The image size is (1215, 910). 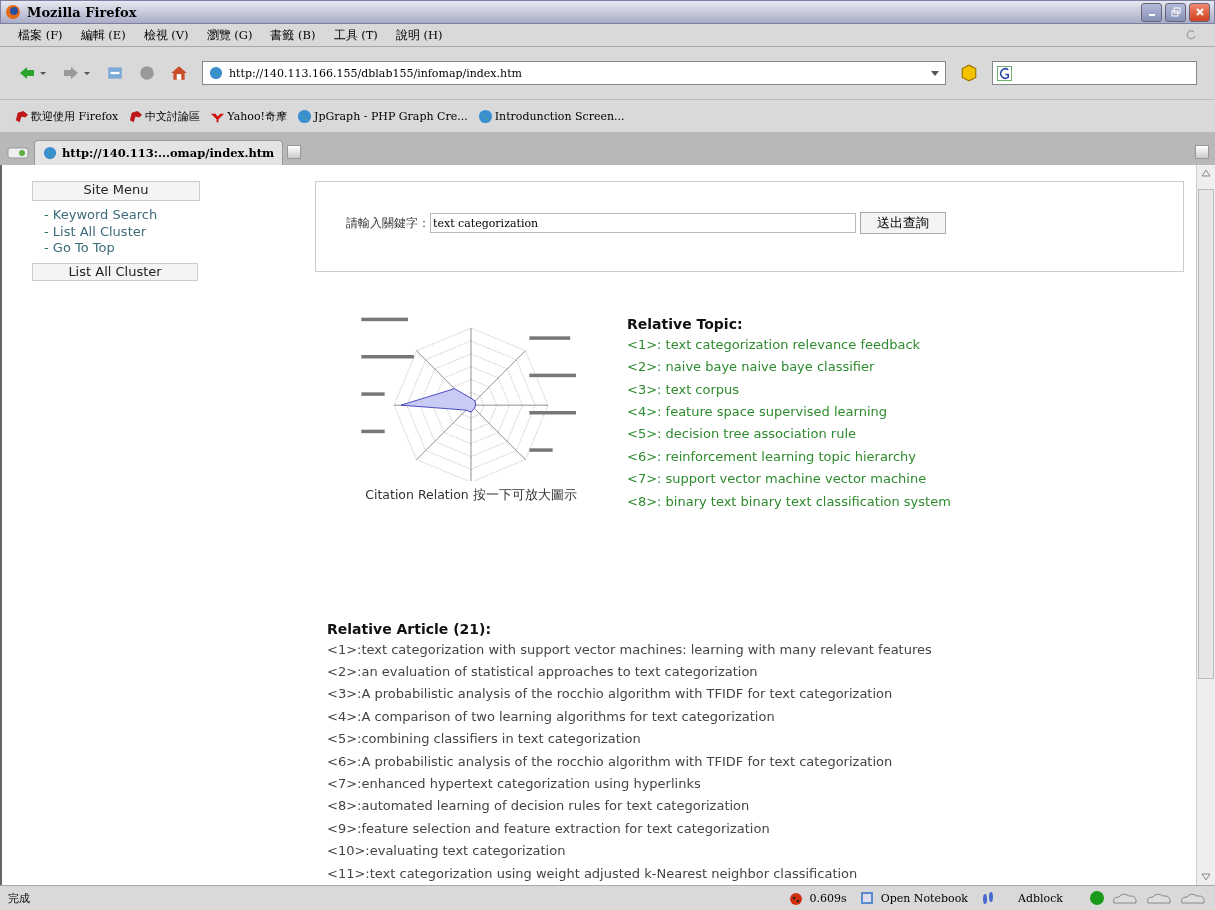 I want to click on restore-icon, so click(x=1175, y=12).